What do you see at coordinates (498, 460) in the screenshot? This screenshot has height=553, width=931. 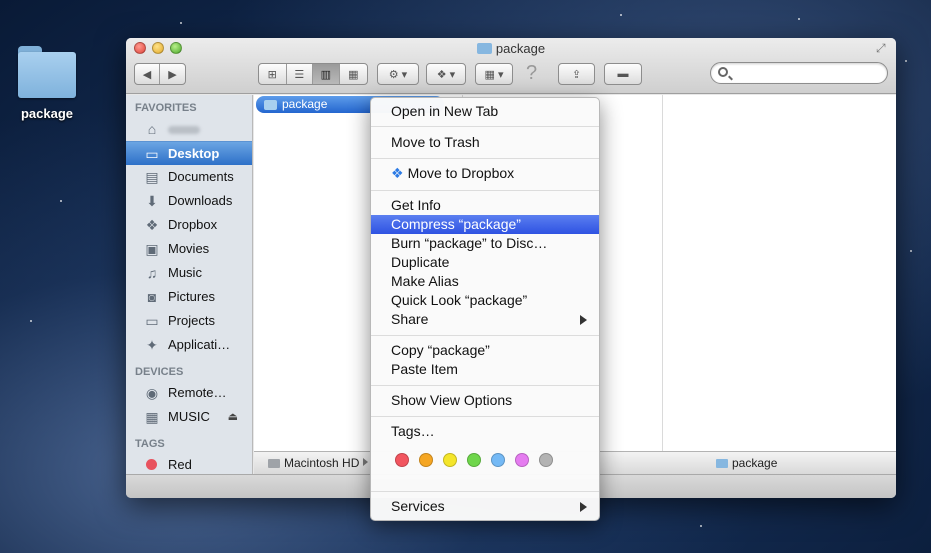 I see `tag-color-blue` at bounding box center [498, 460].